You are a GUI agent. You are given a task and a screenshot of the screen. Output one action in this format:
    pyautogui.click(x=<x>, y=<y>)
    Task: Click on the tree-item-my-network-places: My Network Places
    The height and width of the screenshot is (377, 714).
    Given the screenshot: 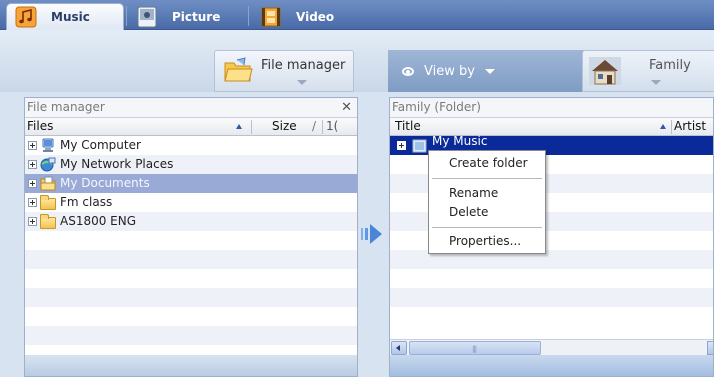 What is the action you would take?
    pyautogui.click(x=191, y=164)
    